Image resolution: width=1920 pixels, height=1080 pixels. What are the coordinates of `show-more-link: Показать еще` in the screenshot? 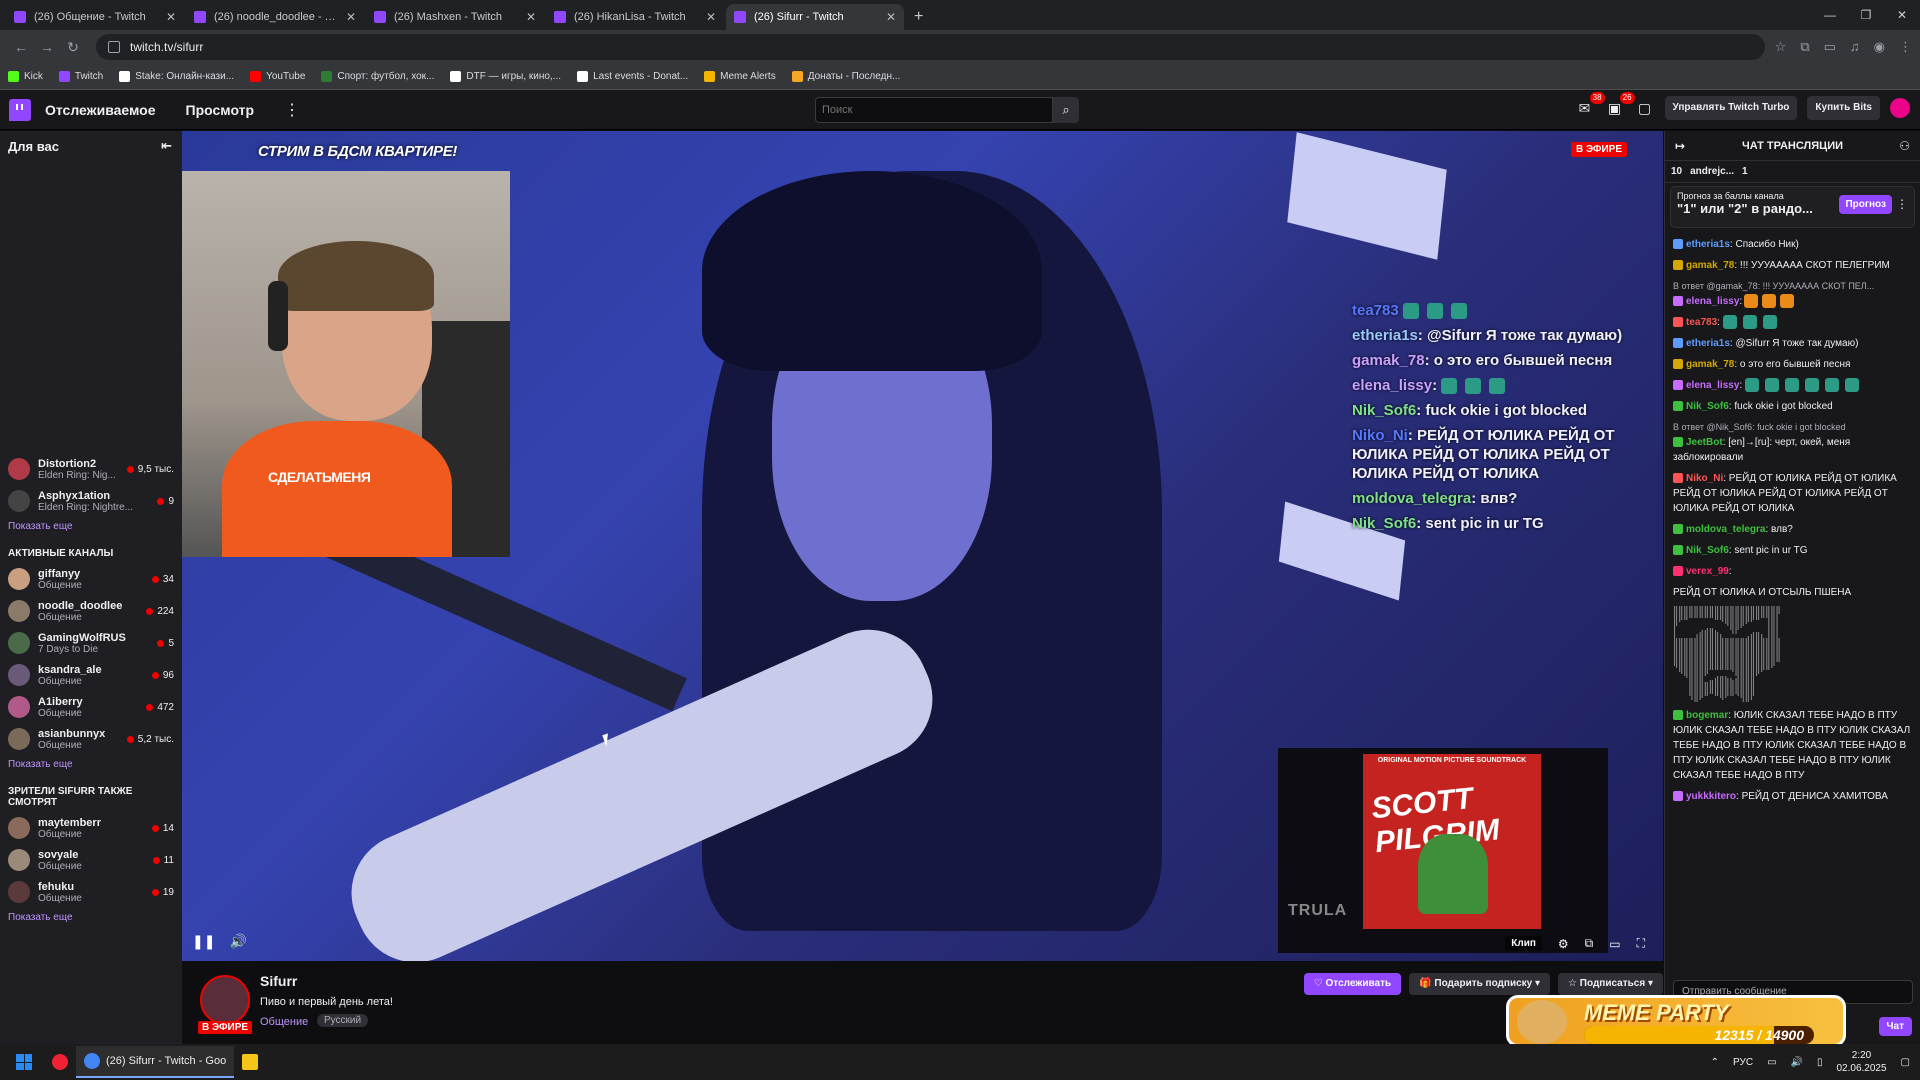 It's located at (91, 528).